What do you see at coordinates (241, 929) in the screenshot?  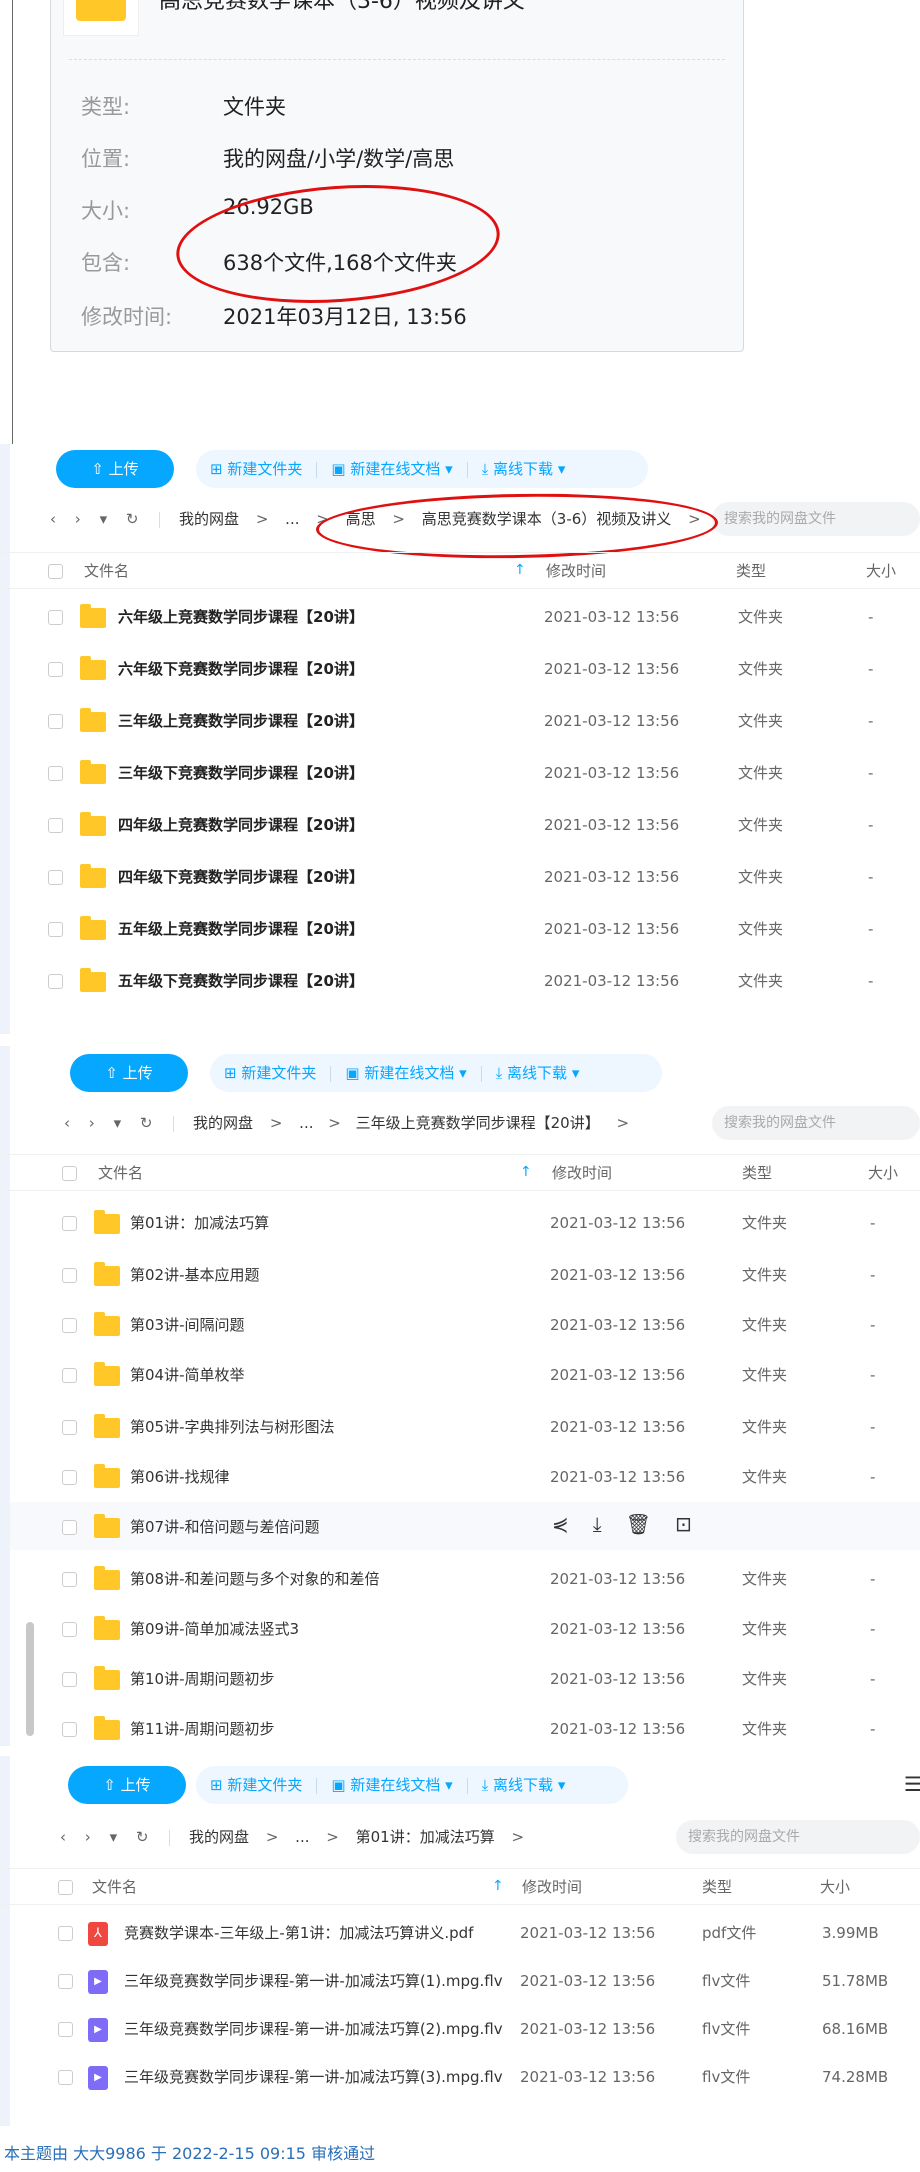 I see `file-name: 五年级上竞赛数学同步课程【20讲】` at bounding box center [241, 929].